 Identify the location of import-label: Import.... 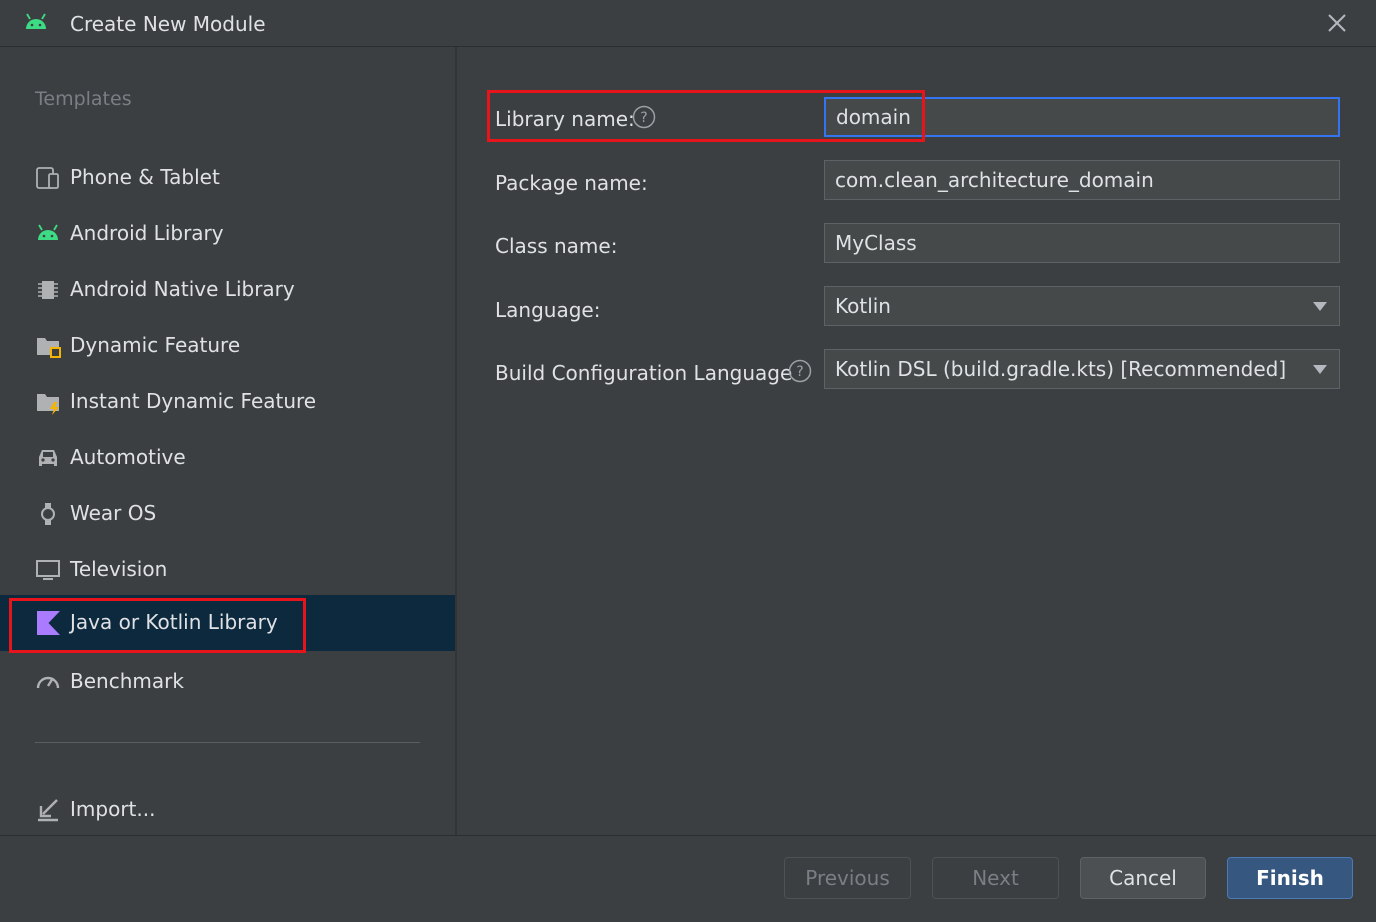
(113, 809).